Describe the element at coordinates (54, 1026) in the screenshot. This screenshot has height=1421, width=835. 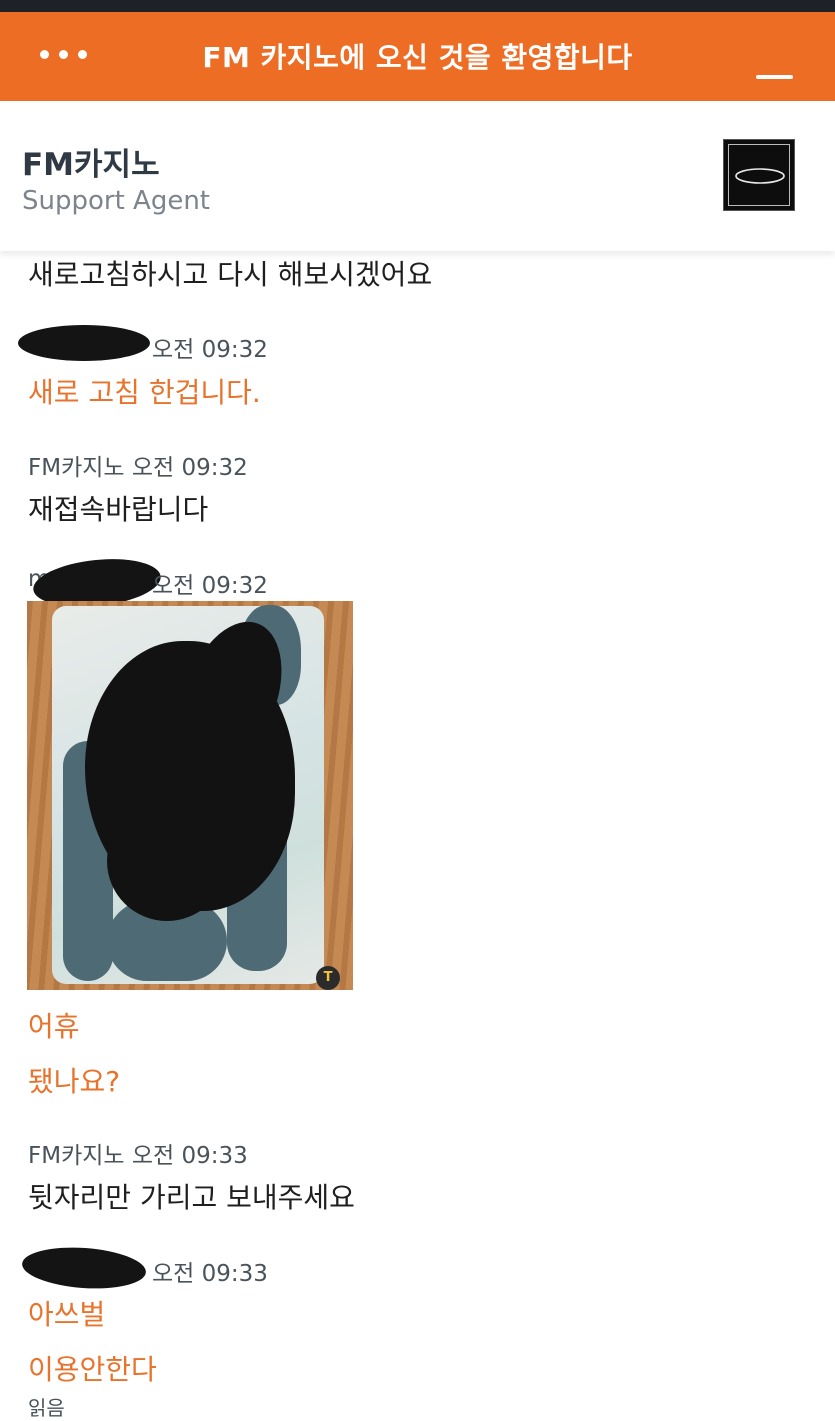
I see `user-message: 어휴` at that location.